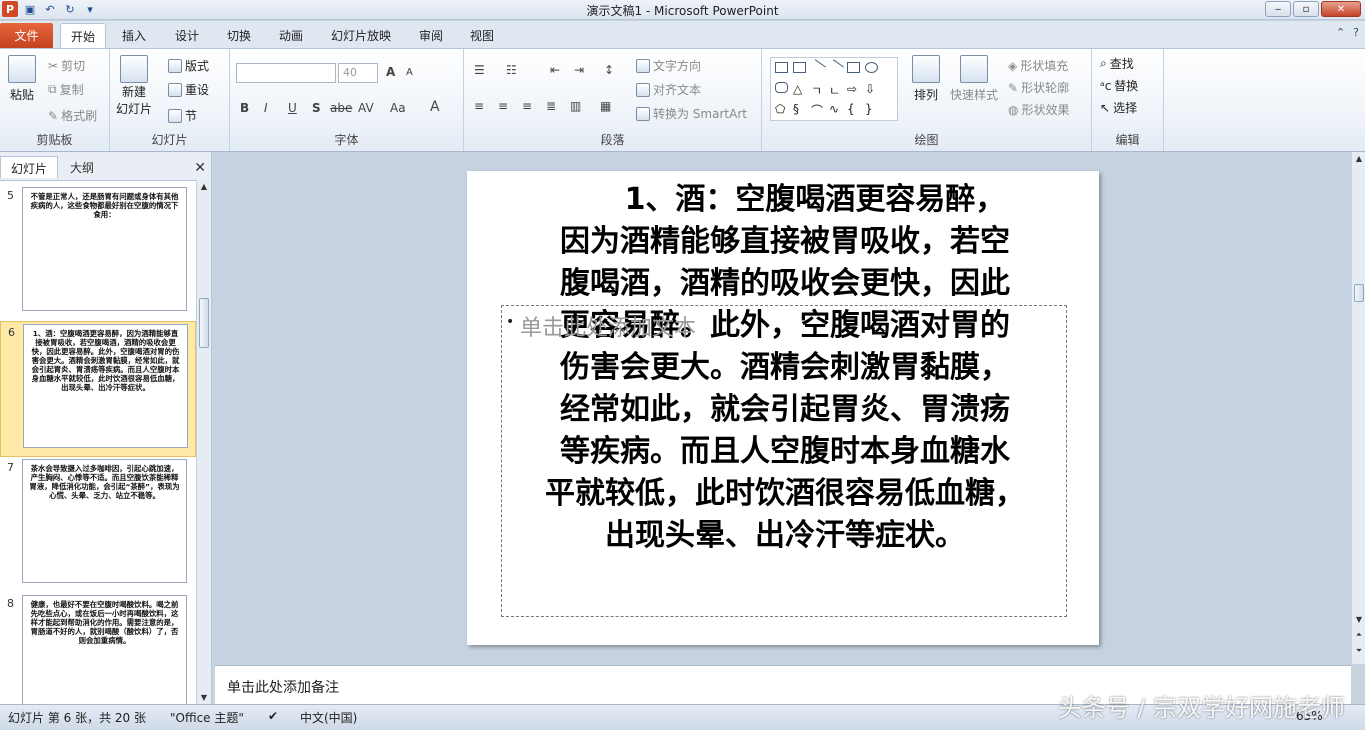  What do you see at coordinates (482, 35) in the screenshot?
I see `tab-view: 视图` at bounding box center [482, 35].